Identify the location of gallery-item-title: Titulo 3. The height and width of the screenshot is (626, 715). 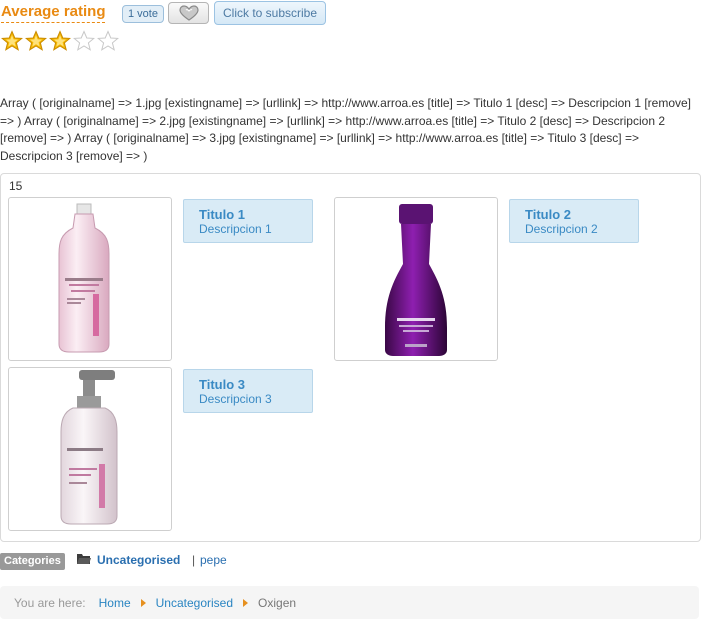
(222, 384).